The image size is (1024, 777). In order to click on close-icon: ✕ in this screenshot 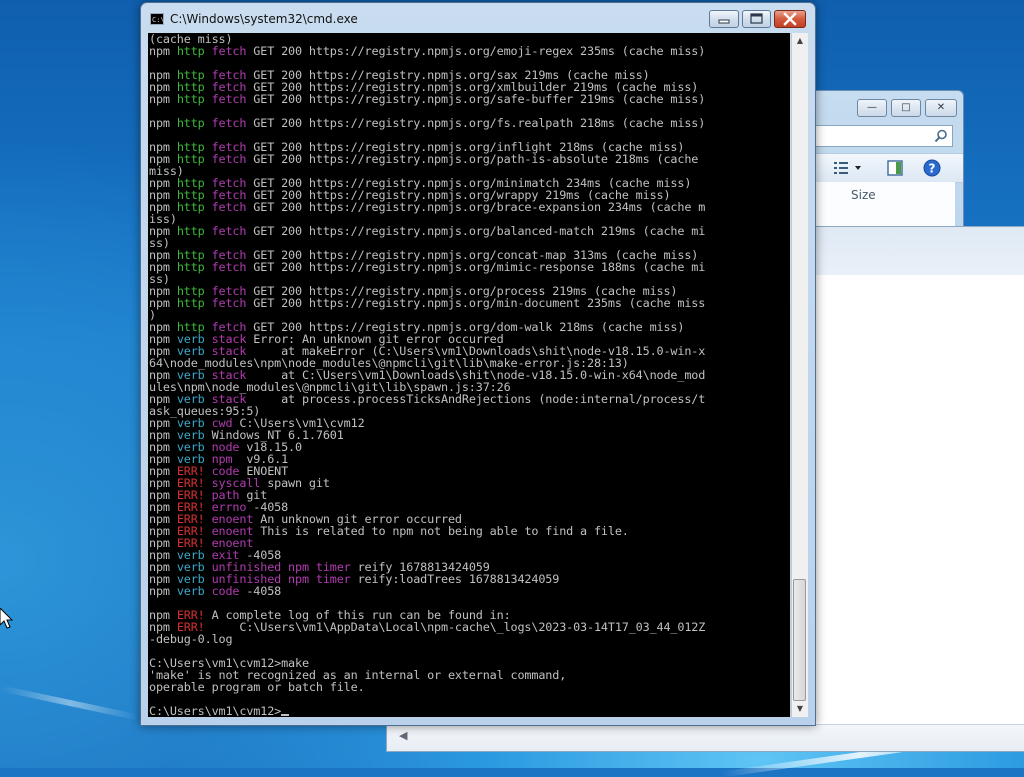, I will do `click(941, 107)`.